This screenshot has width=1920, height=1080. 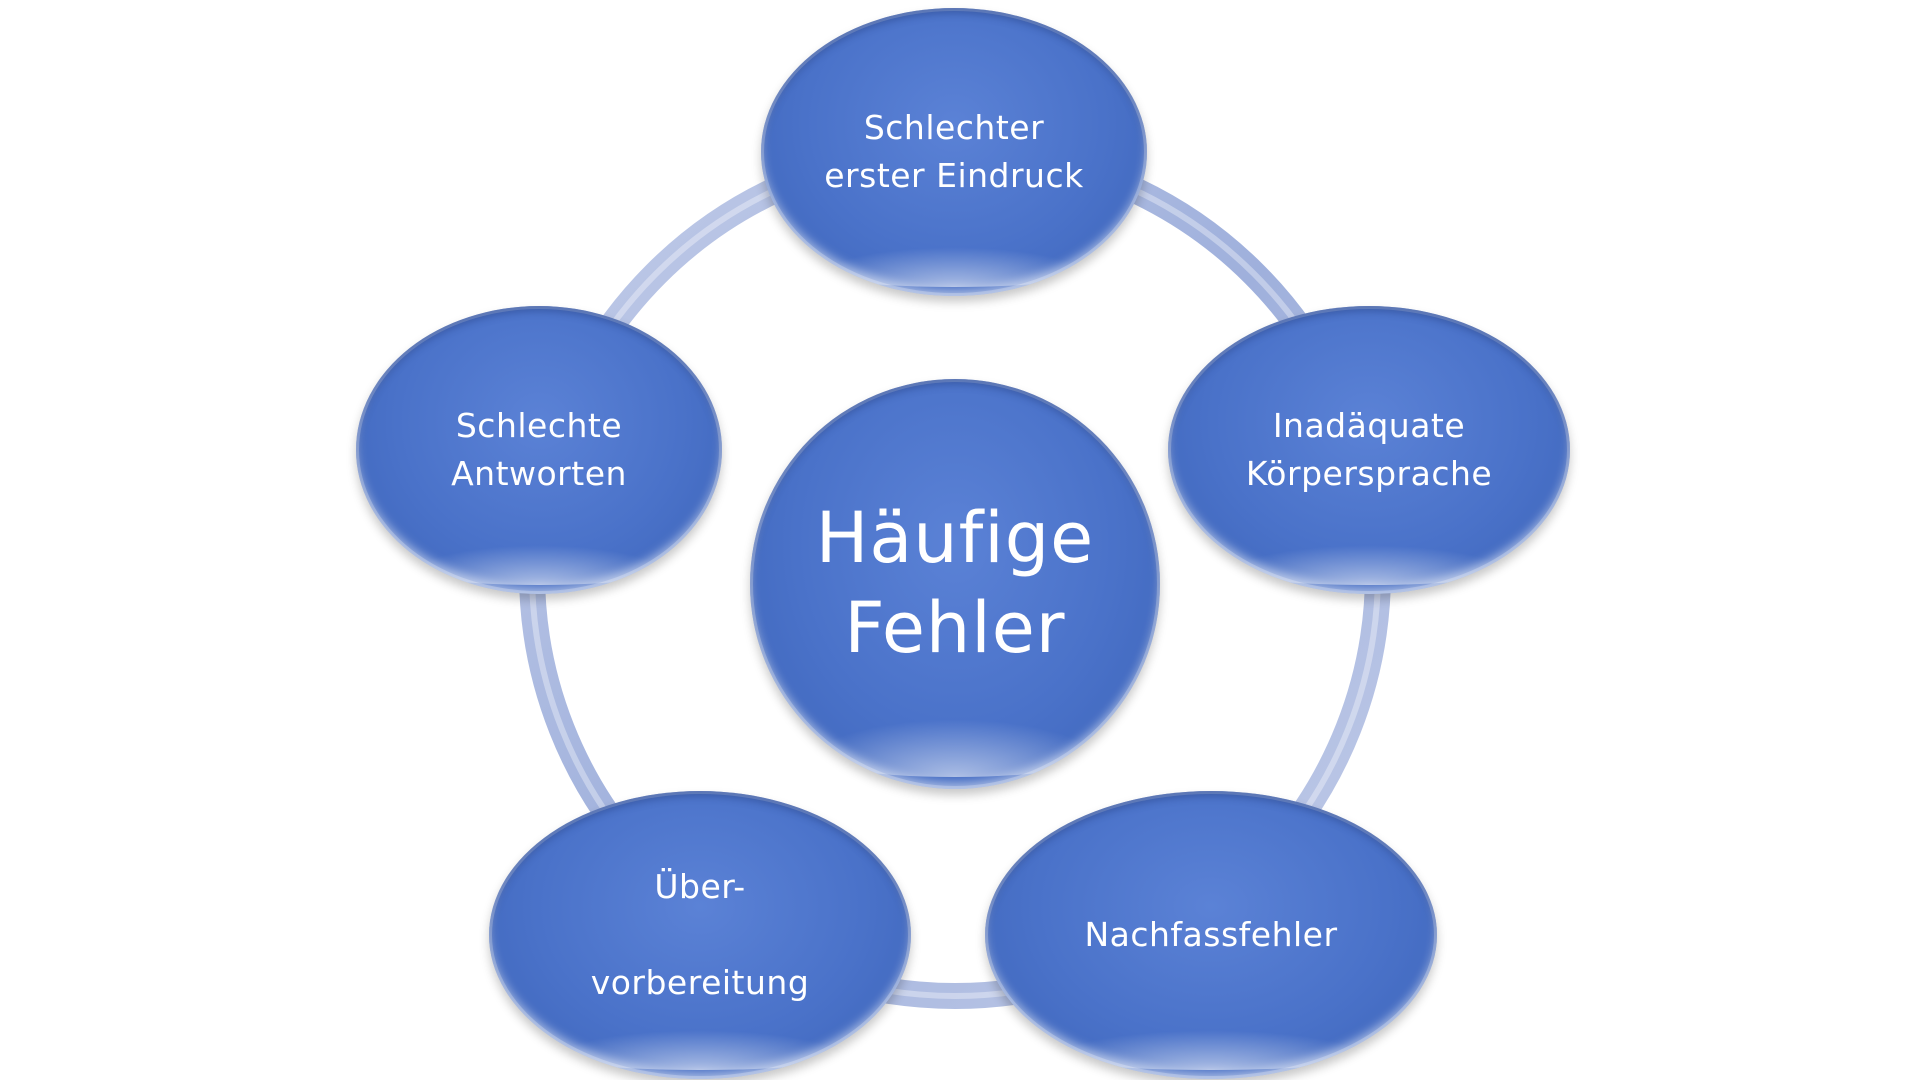 I want to click on center-label: Häufige Fehler, so click(x=955, y=583).